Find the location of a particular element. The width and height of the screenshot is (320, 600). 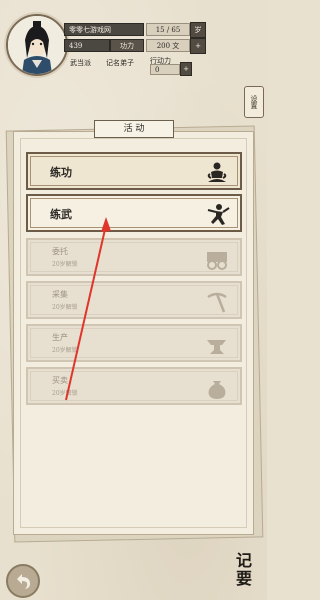

back-button is located at coordinates (23, 581).